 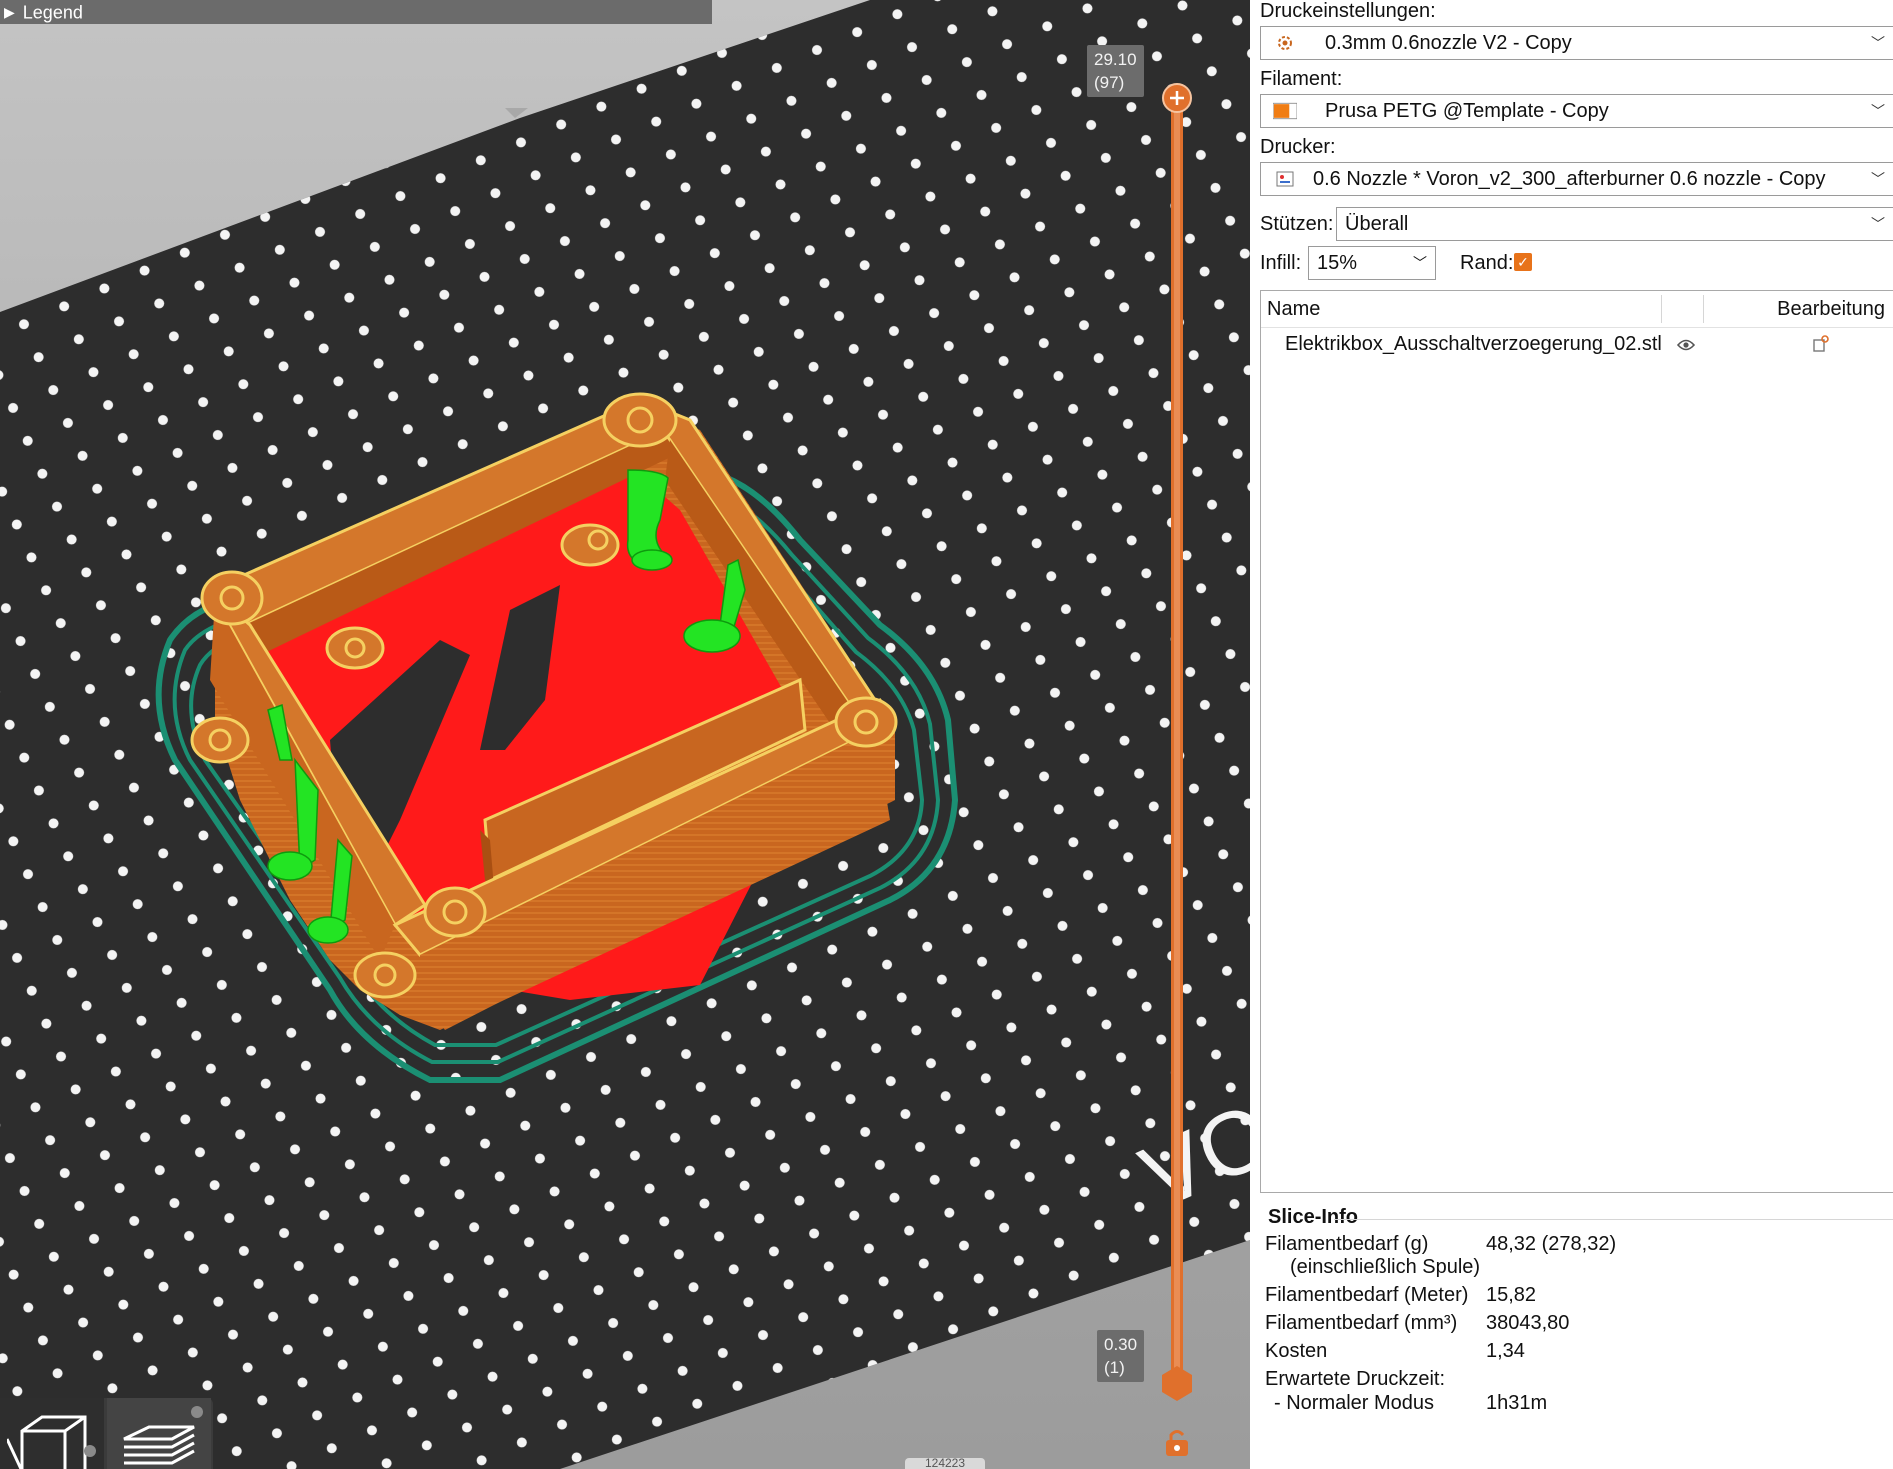 What do you see at coordinates (106, 1433) in the screenshot?
I see `view-toolbar` at bounding box center [106, 1433].